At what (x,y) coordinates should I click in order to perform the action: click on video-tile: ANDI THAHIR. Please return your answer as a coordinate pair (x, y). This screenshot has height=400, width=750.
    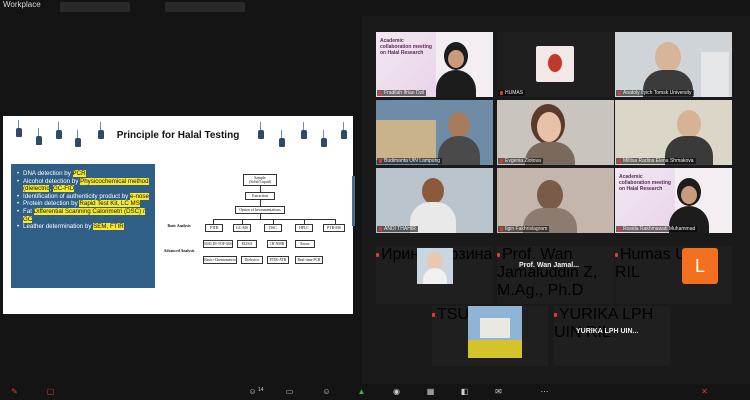
    Looking at the image, I should click on (434, 200).